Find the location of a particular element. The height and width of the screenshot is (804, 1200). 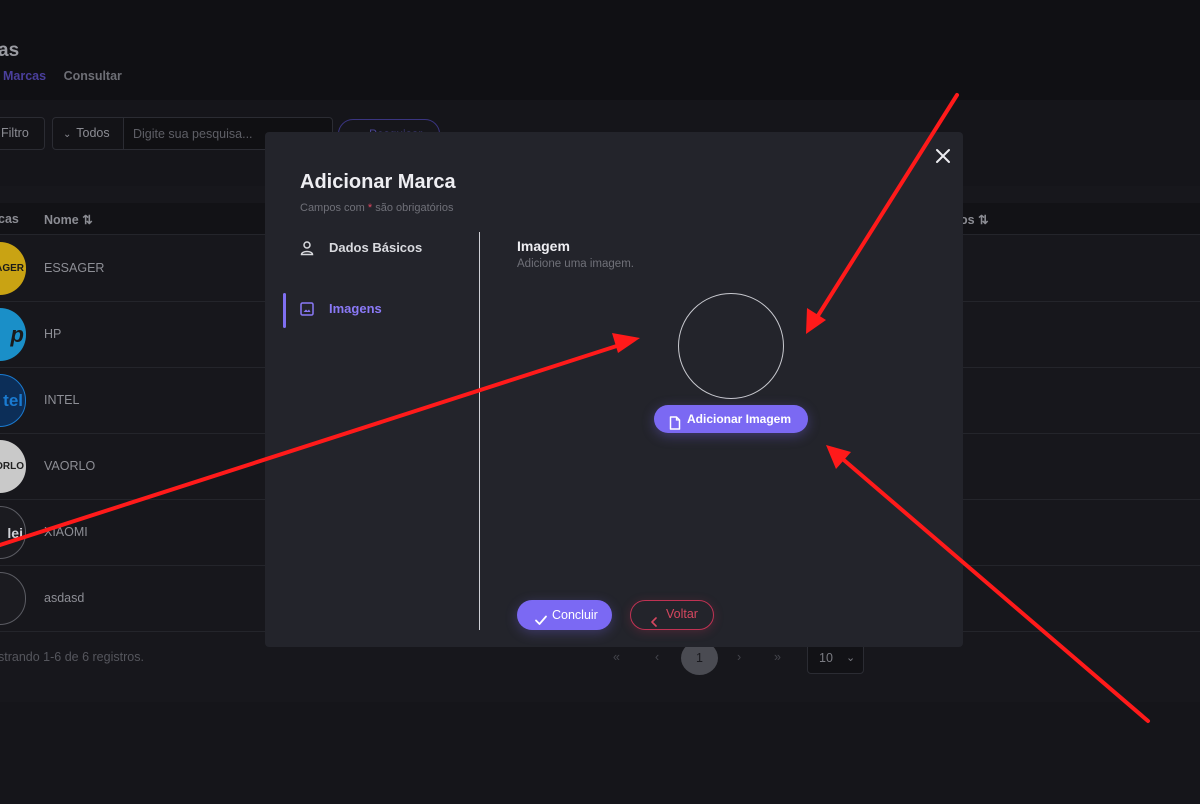

brand-logo-text: lei is located at coordinates (15, 532).